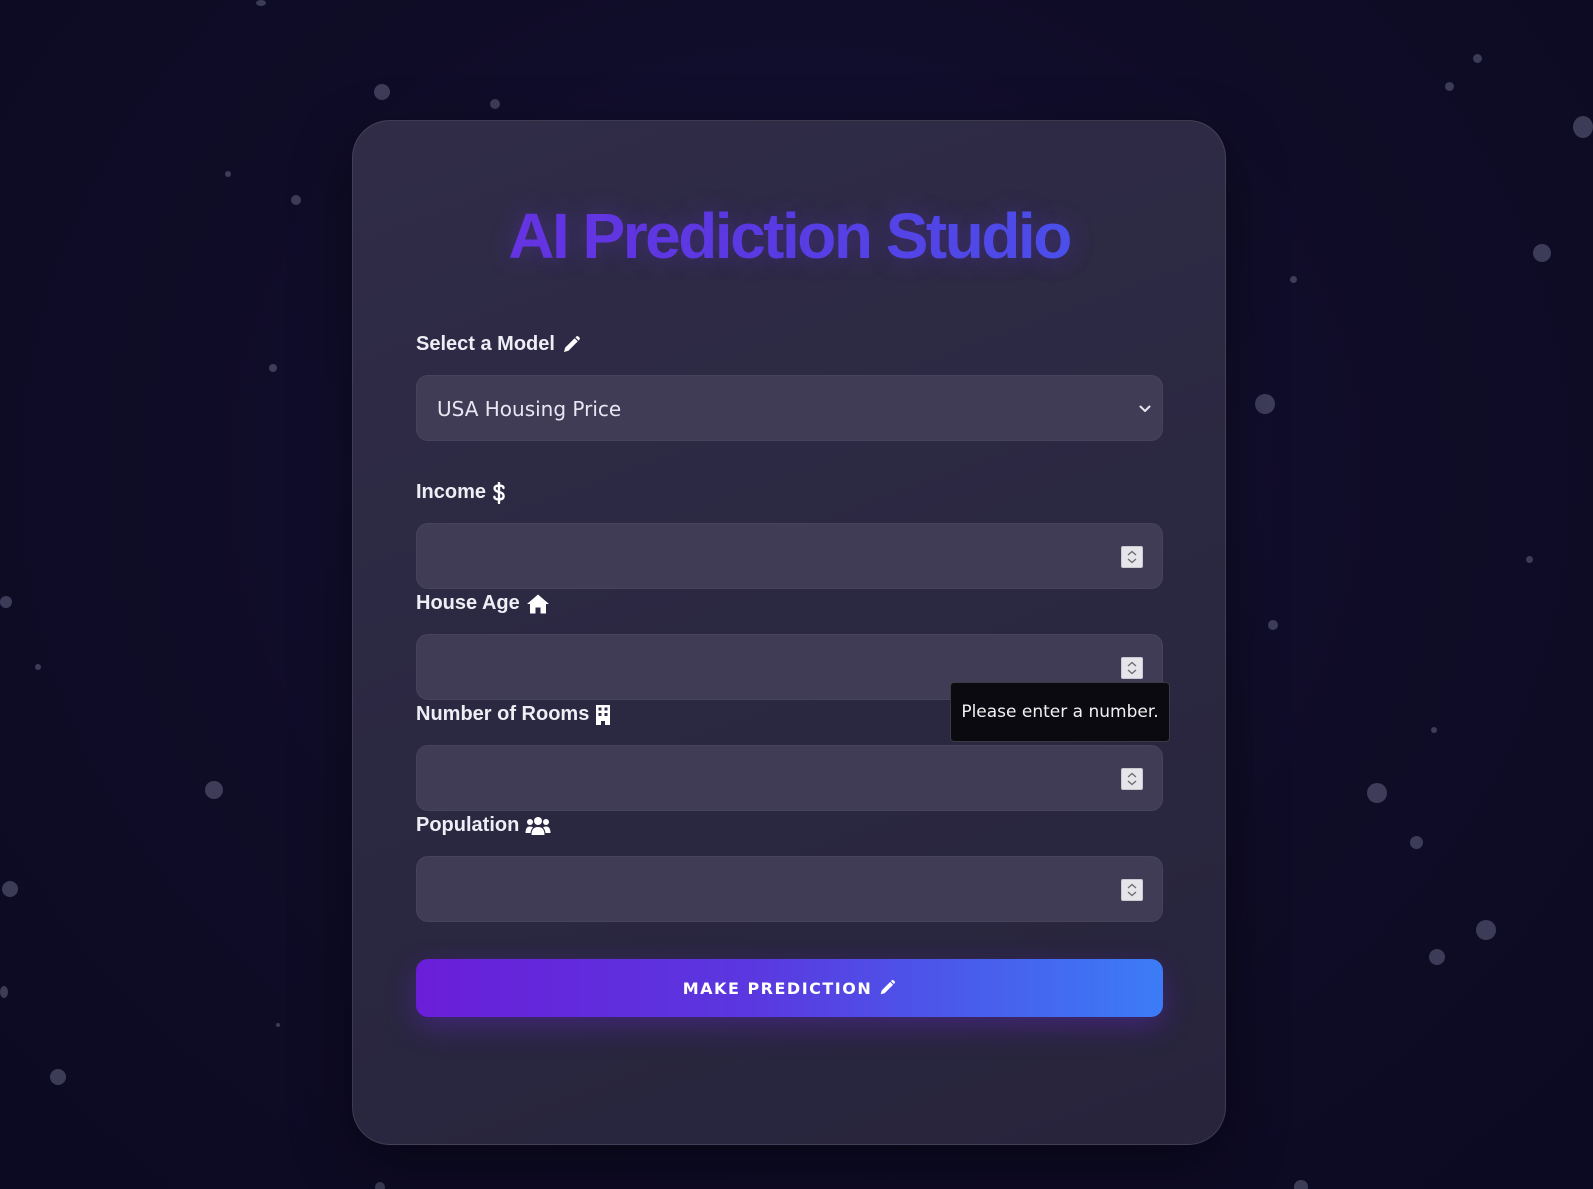 The height and width of the screenshot is (1189, 1593). I want to click on rooms-input, so click(789, 778).